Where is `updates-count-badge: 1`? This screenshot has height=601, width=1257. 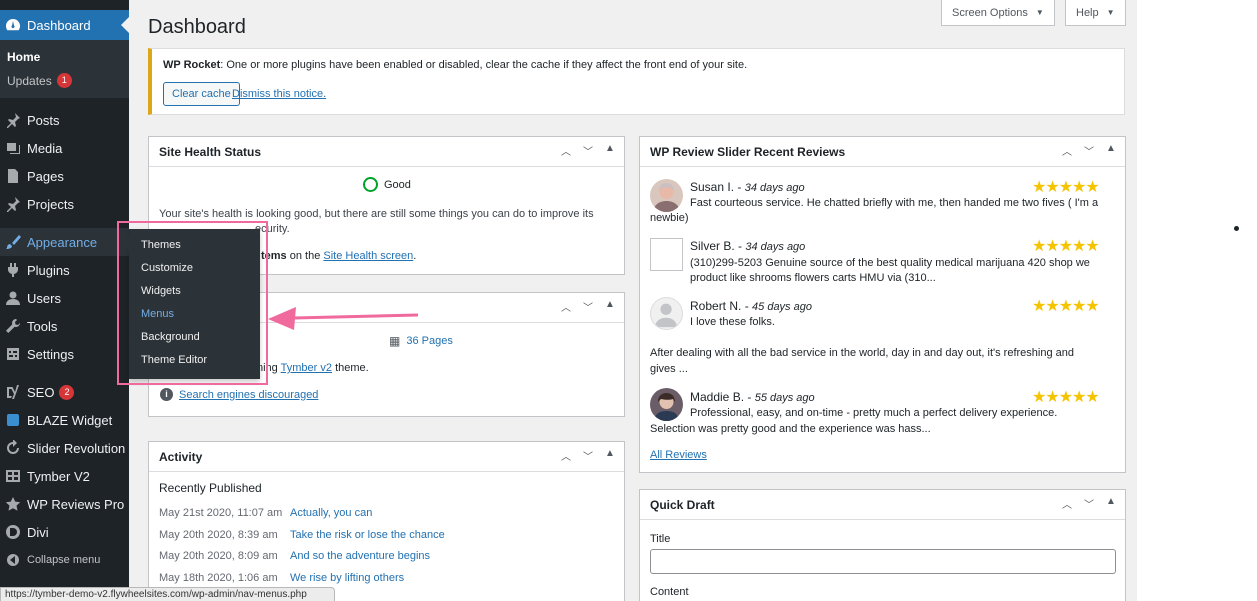
updates-count-badge: 1 is located at coordinates (64, 80).